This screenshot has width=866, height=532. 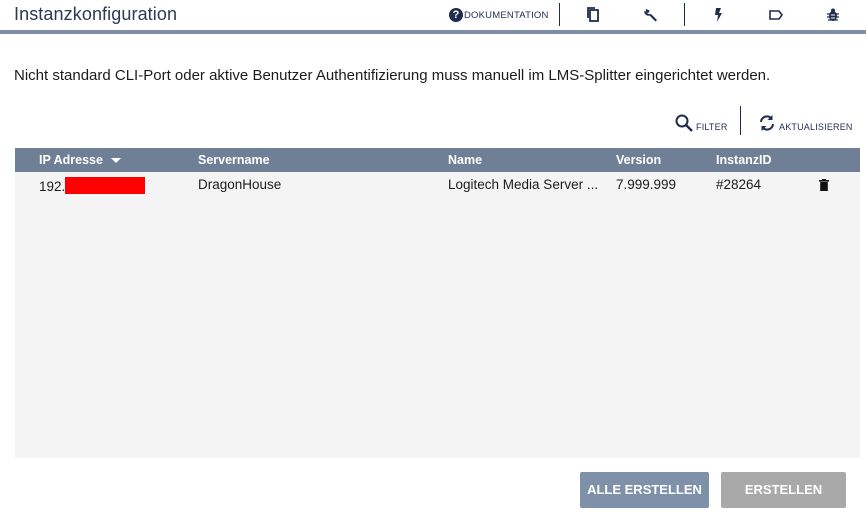 I want to click on refresh-button: AKTUALISIEREN, so click(x=805, y=122).